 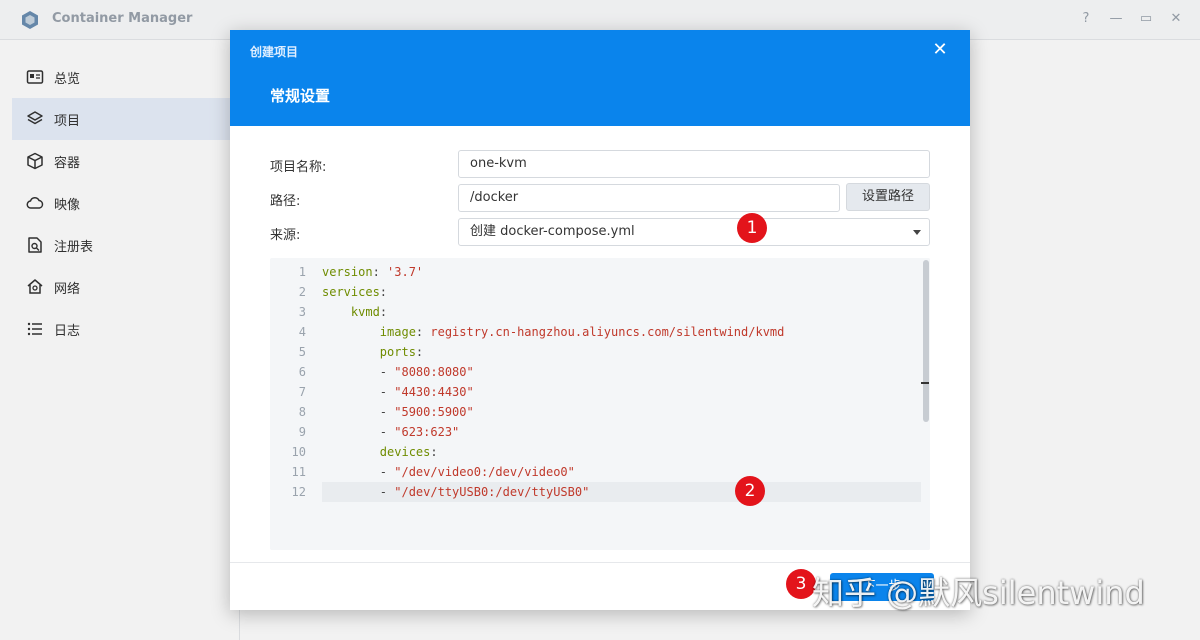 What do you see at coordinates (302, 312) in the screenshot?
I see `line-number: 3` at bounding box center [302, 312].